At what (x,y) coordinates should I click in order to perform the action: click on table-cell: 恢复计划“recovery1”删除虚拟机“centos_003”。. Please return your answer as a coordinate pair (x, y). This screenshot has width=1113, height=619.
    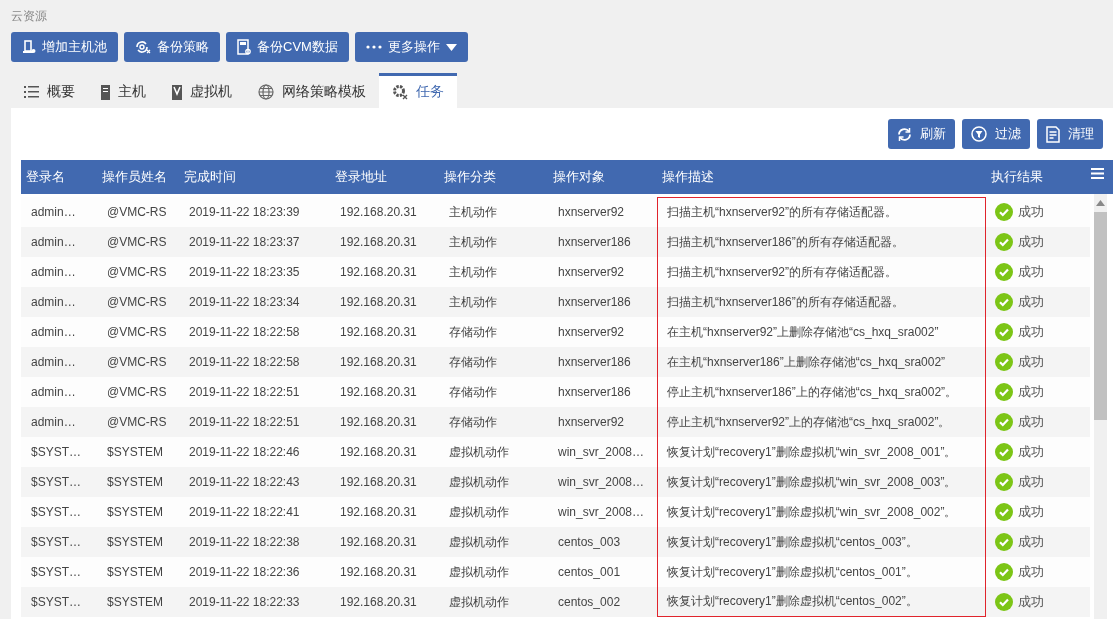
    Looking at the image, I should click on (792, 542).